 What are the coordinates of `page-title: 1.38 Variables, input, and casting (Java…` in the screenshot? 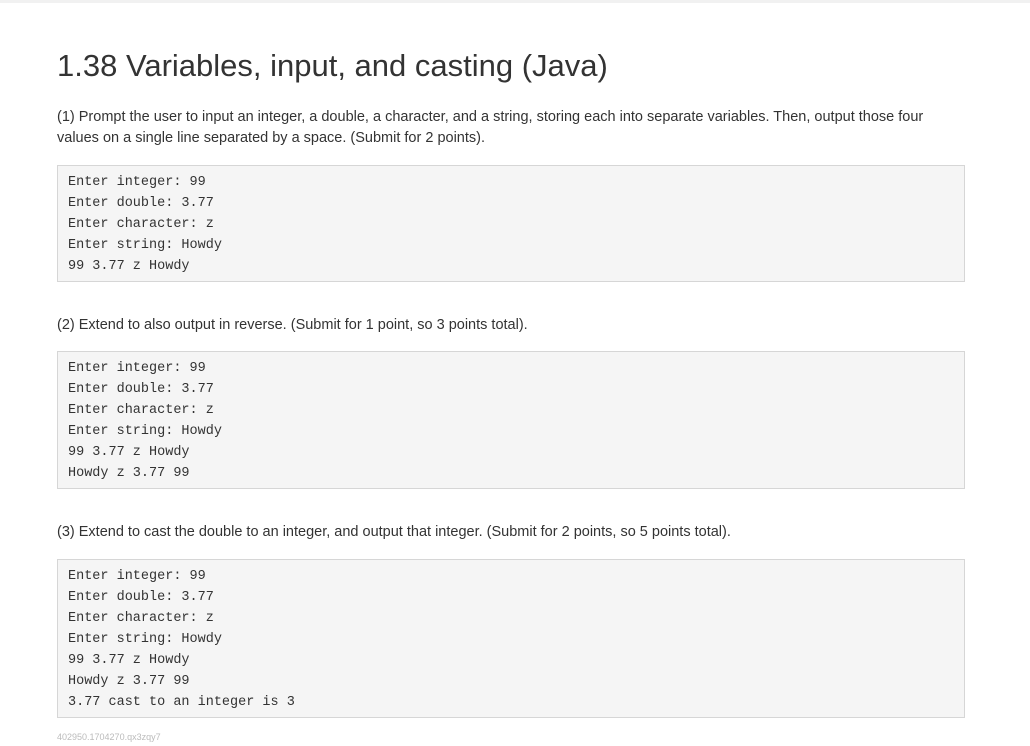 It's located at (332, 65).